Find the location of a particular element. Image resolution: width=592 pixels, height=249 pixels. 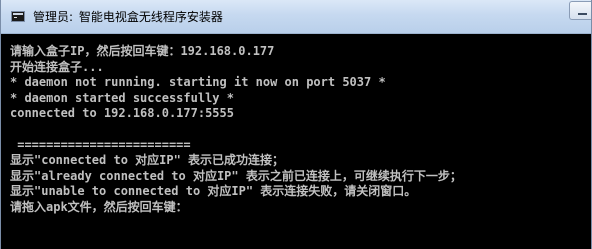

minimize-button is located at coordinates (580, 10).